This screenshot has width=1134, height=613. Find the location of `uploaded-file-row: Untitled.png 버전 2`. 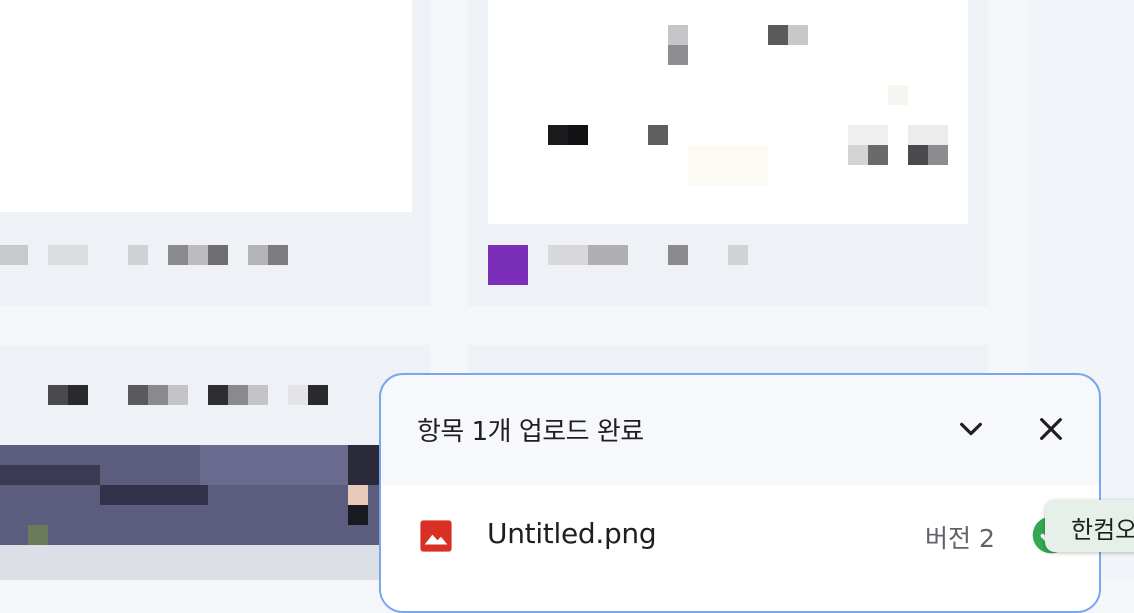

uploaded-file-row: Untitled.png 버전 2 is located at coordinates (740, 548).